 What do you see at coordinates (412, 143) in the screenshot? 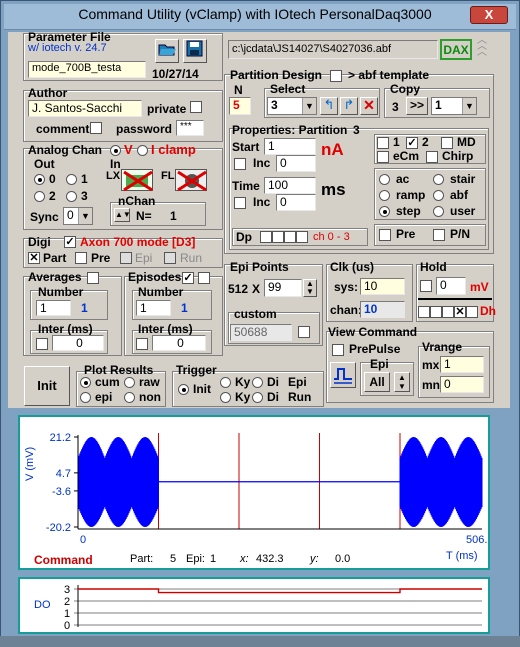
I see `chan-2-checkbox: ✓` at bounding box center [412, 143].